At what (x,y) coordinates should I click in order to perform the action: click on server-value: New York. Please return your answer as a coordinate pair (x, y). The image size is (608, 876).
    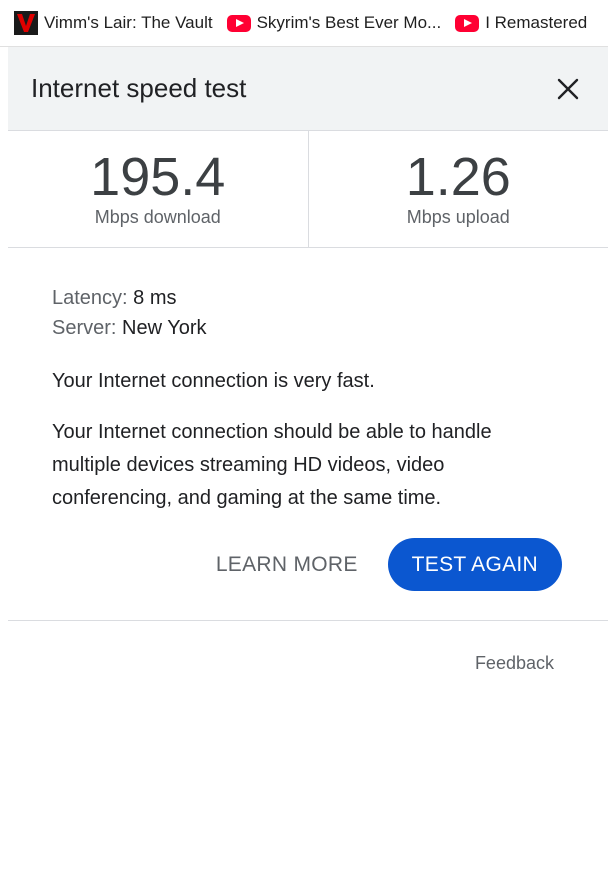
    Looking at the image, I should click on (164, 328).